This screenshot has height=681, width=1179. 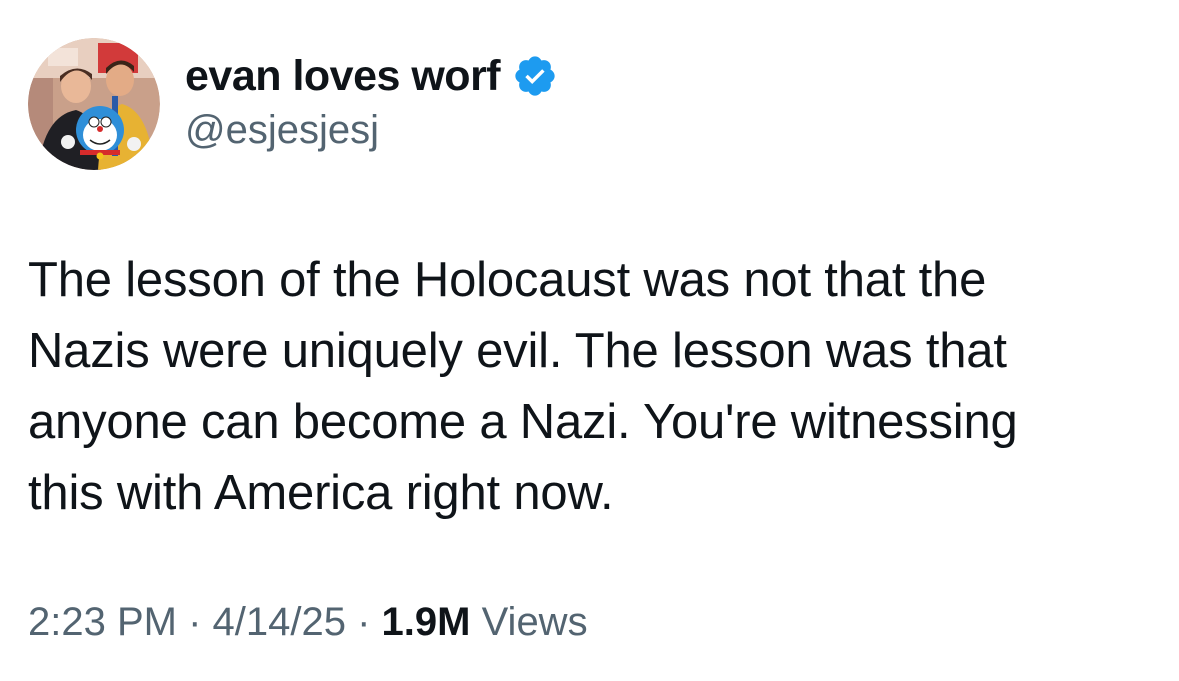 I want to click on avatar, so click(x=94, y=104).